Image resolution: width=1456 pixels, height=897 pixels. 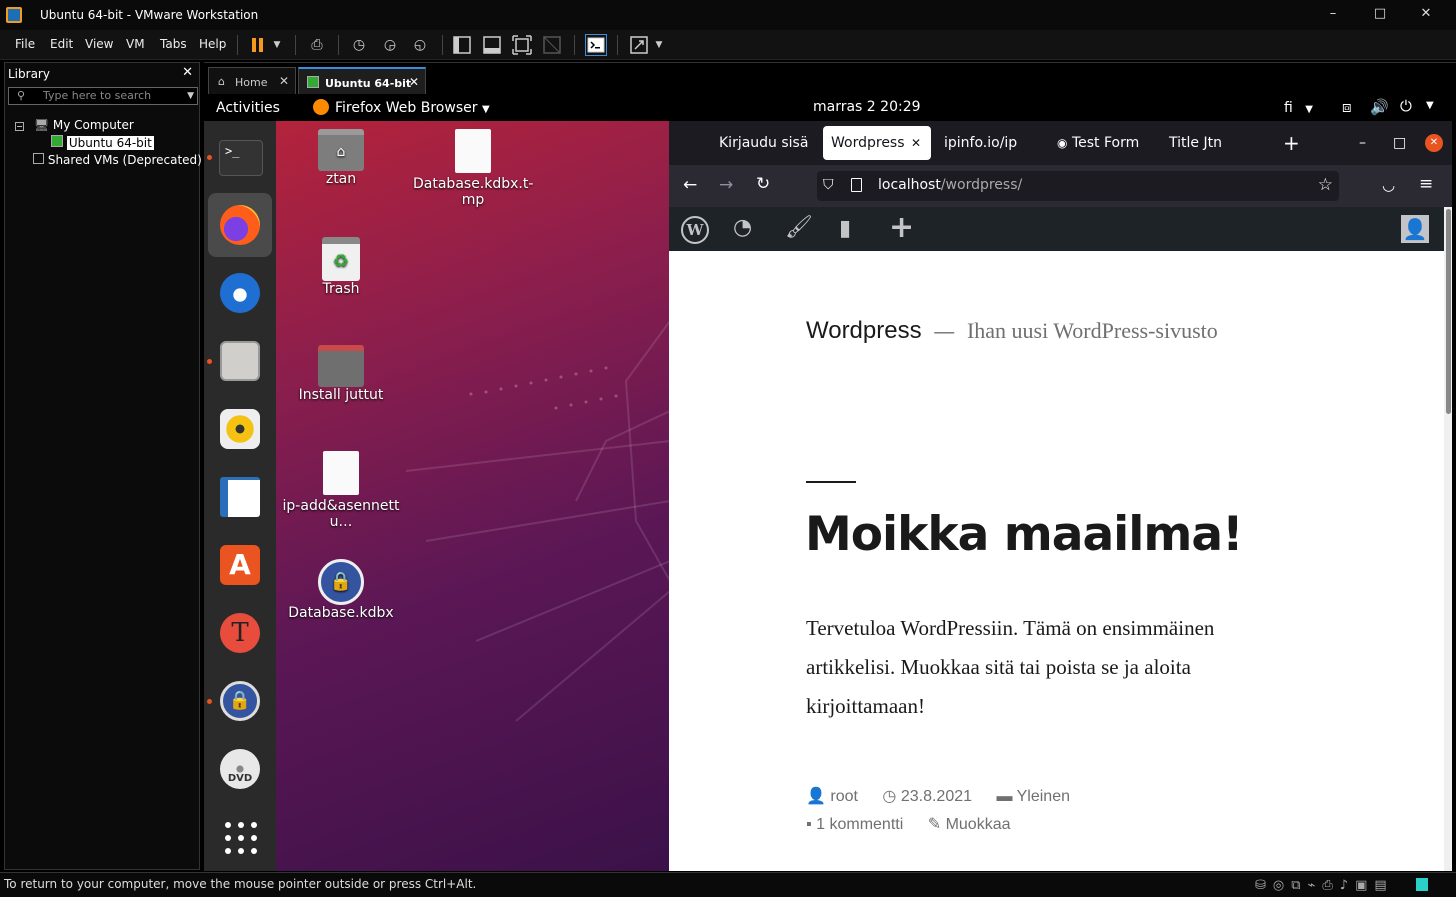 What do you see at coordinates (117, 160) in the screenshot?
I see `tree-item-shared-vms: Shared VMs (Deprecated)` at bounding box center [117, 160].